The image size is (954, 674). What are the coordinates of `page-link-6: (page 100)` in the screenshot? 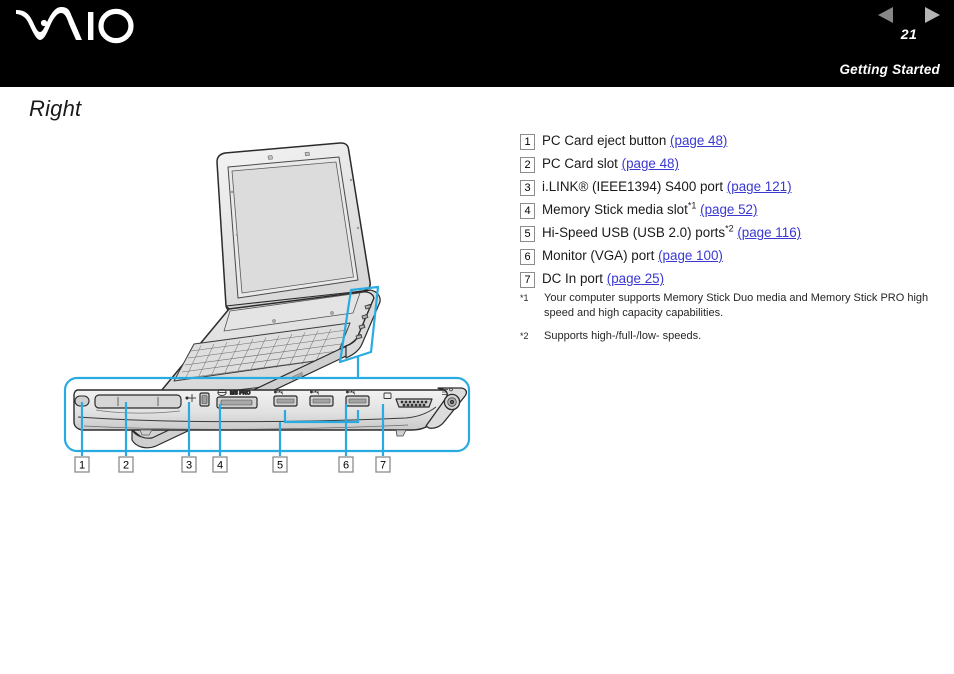 It's located at (690, 255).